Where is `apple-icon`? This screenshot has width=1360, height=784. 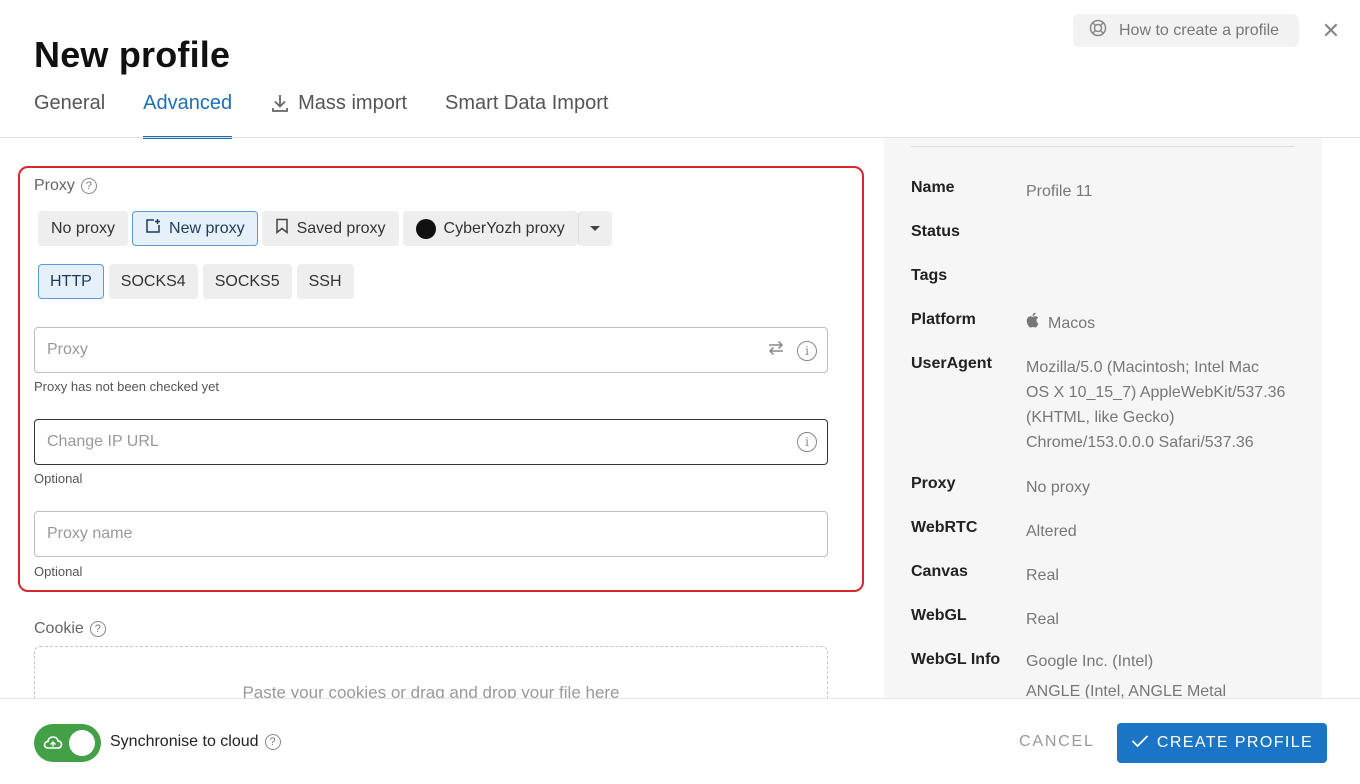
apple-icon is located at coordinates (1033, 323).